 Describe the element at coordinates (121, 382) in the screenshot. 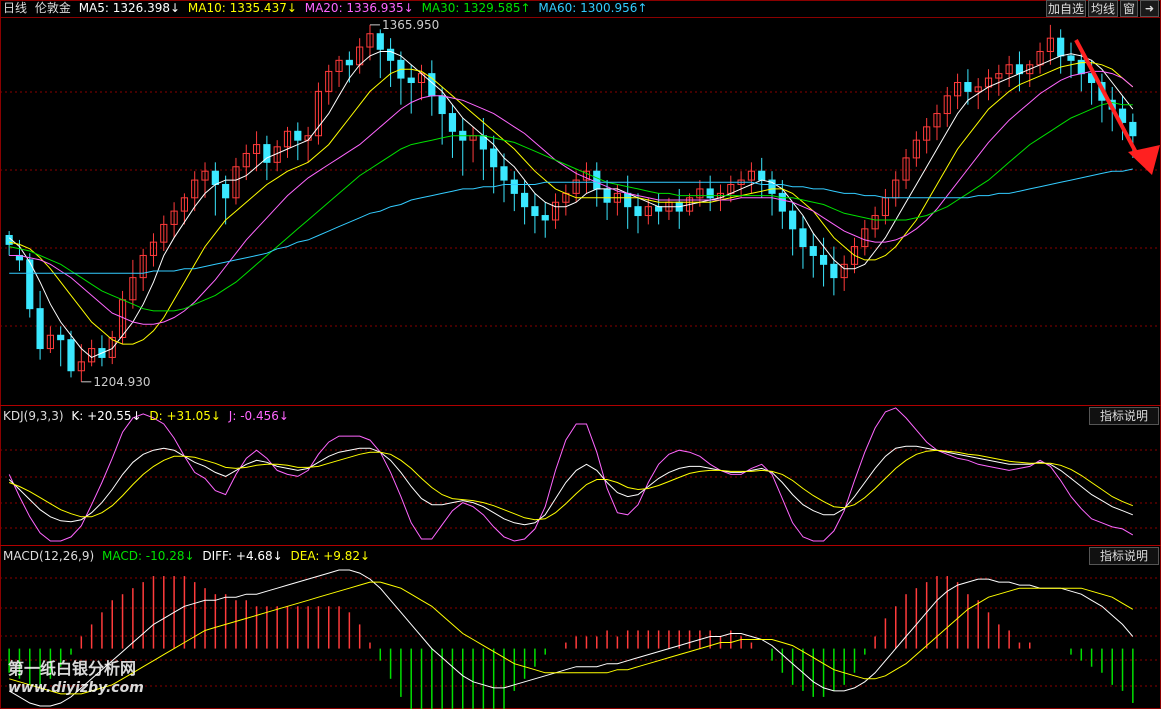

I see `low-price-label: 1204.930` at that location.